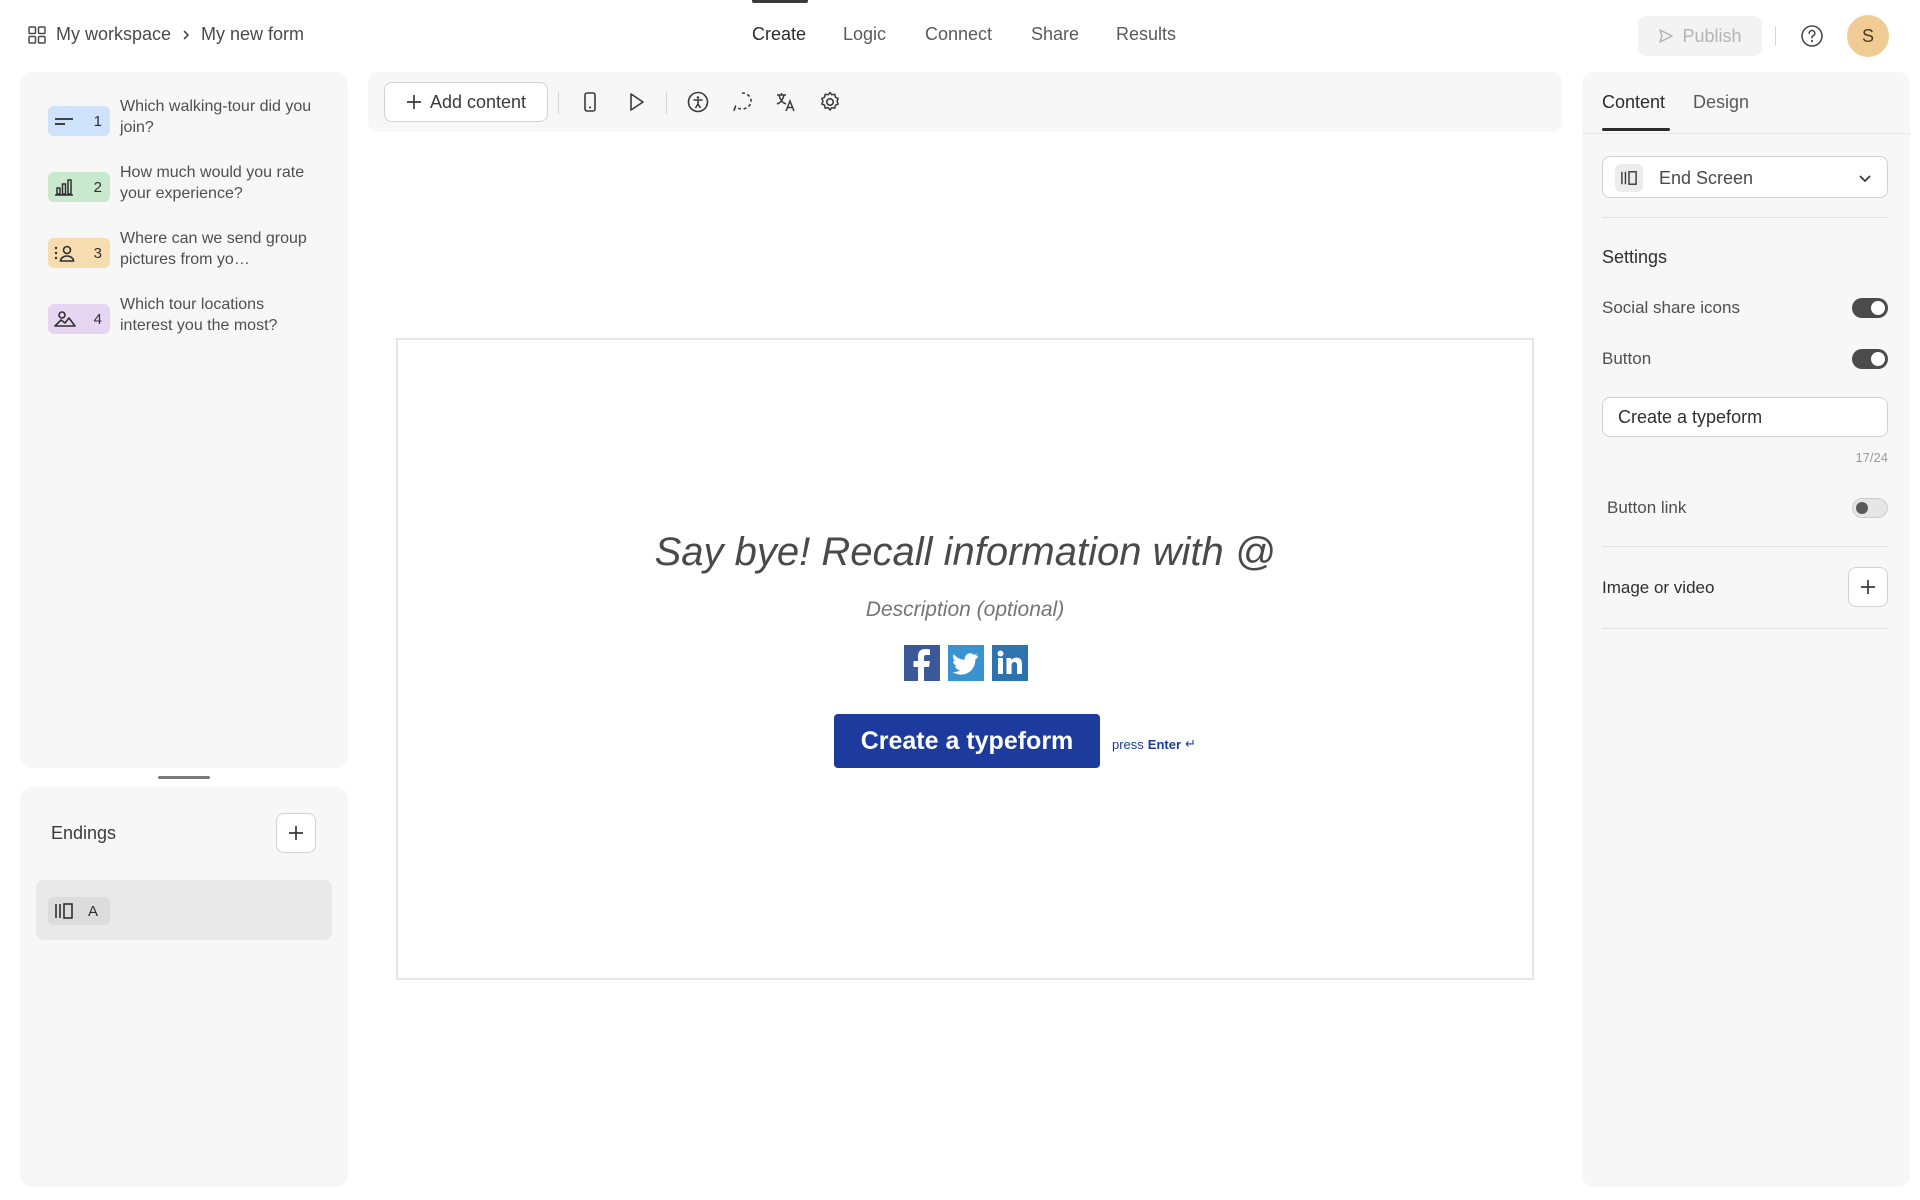 The height and width of the screenshot is (1200, 1920). I want to click on create-typeform-button: Create a typeform, so click(967, 741).